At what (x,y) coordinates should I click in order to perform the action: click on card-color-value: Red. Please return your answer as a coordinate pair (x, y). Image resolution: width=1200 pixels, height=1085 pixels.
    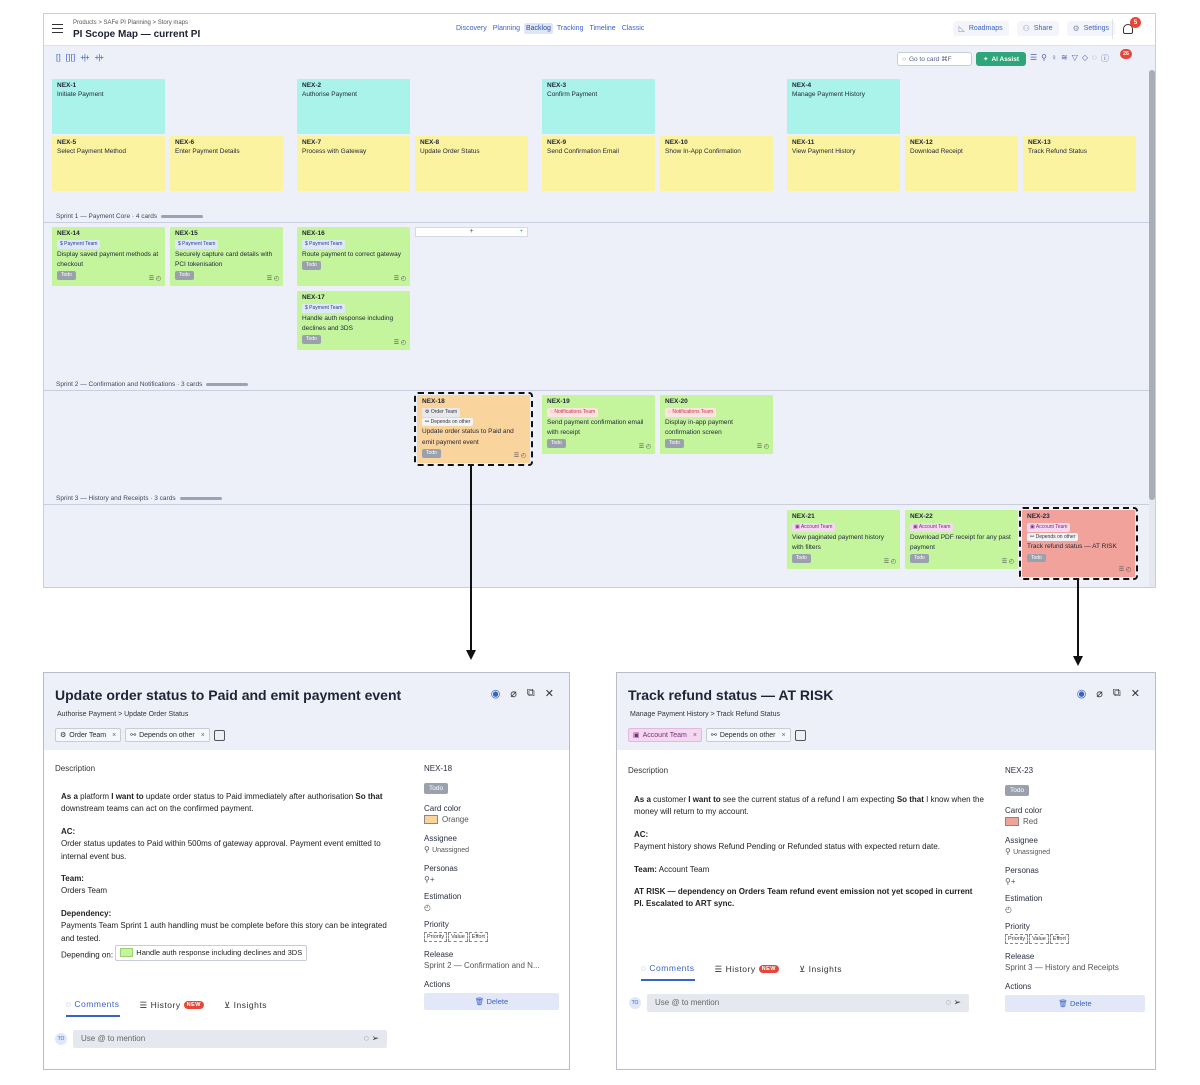
    Looking at the image, I should click on (1075, 822).